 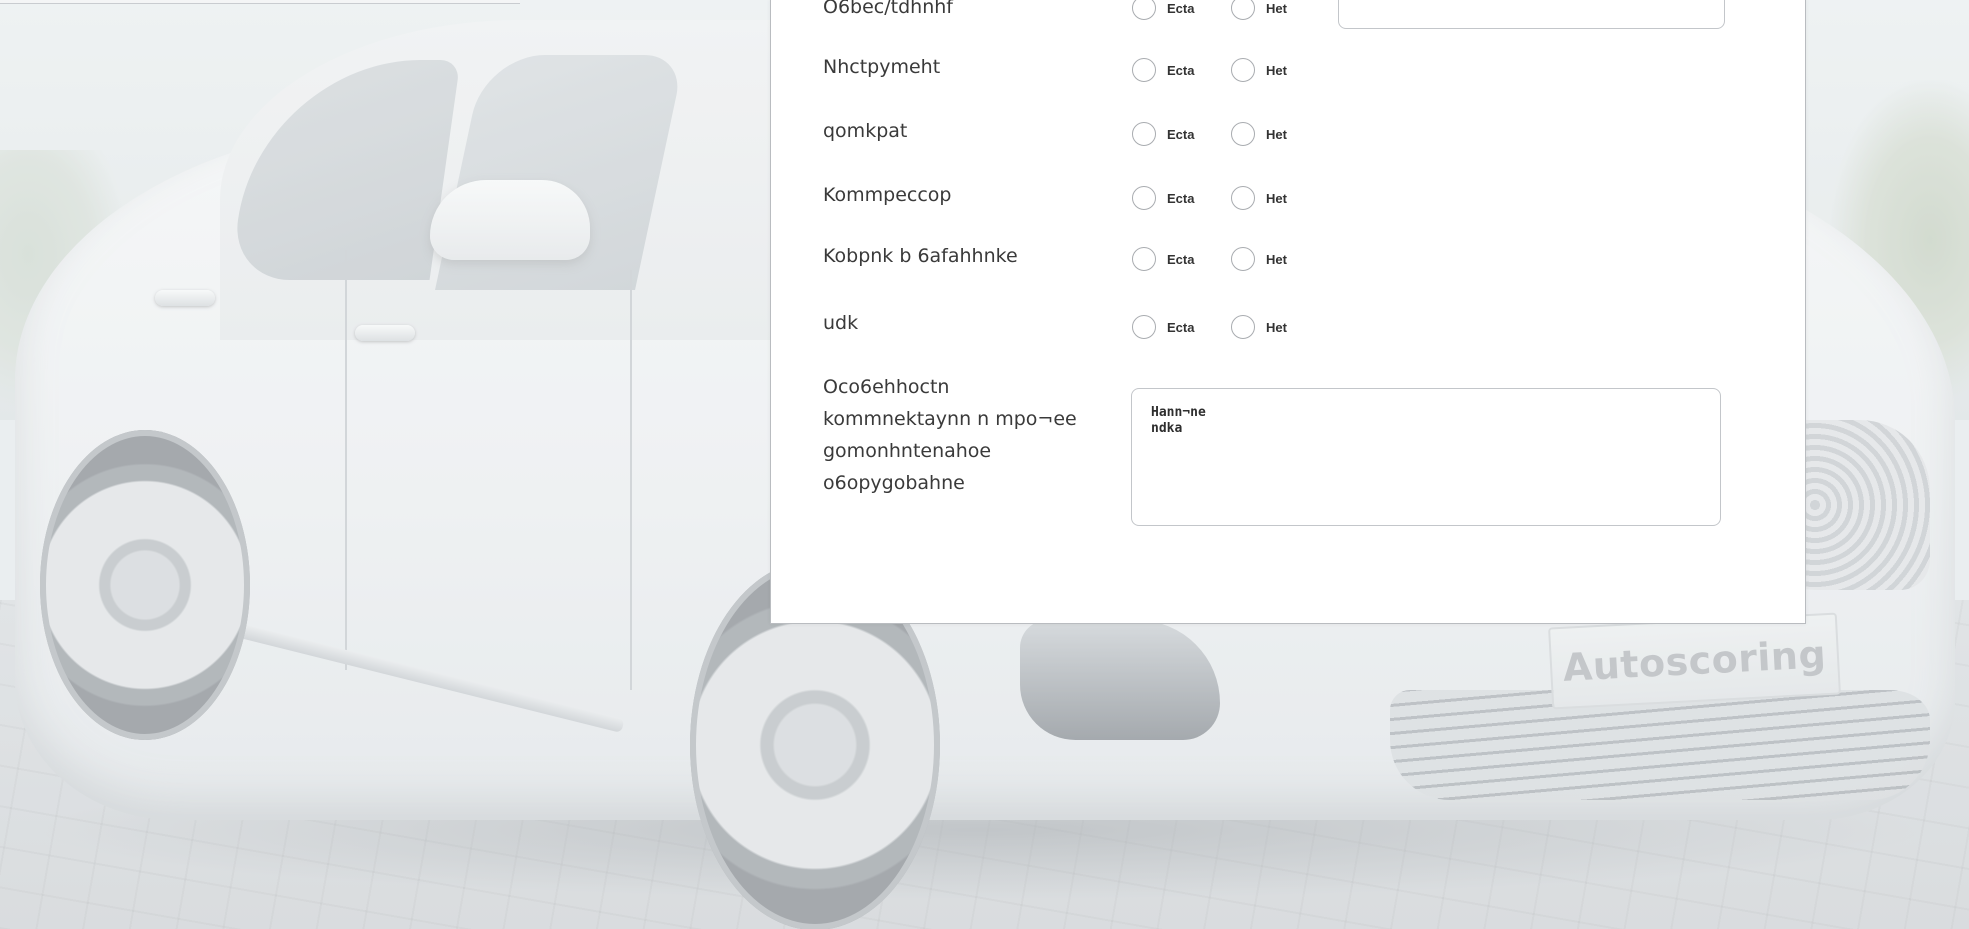 What do you see at coordinates (1259, 259) in the screenshot?
I see `radio-kovrik-no: Het` at bounding box center [1259, 259].